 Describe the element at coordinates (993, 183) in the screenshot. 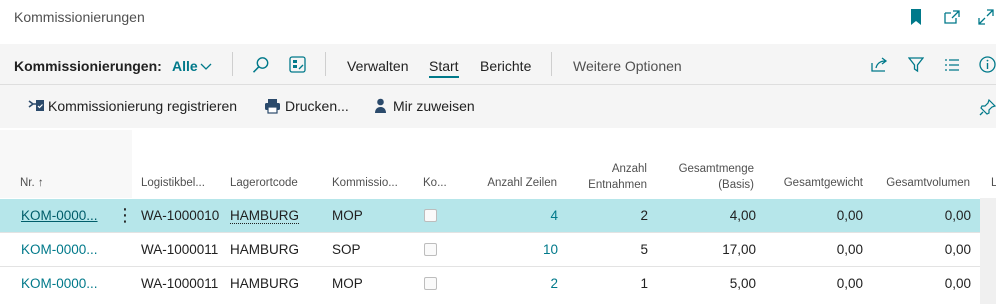

I see `column-header-partial: L` at that location.